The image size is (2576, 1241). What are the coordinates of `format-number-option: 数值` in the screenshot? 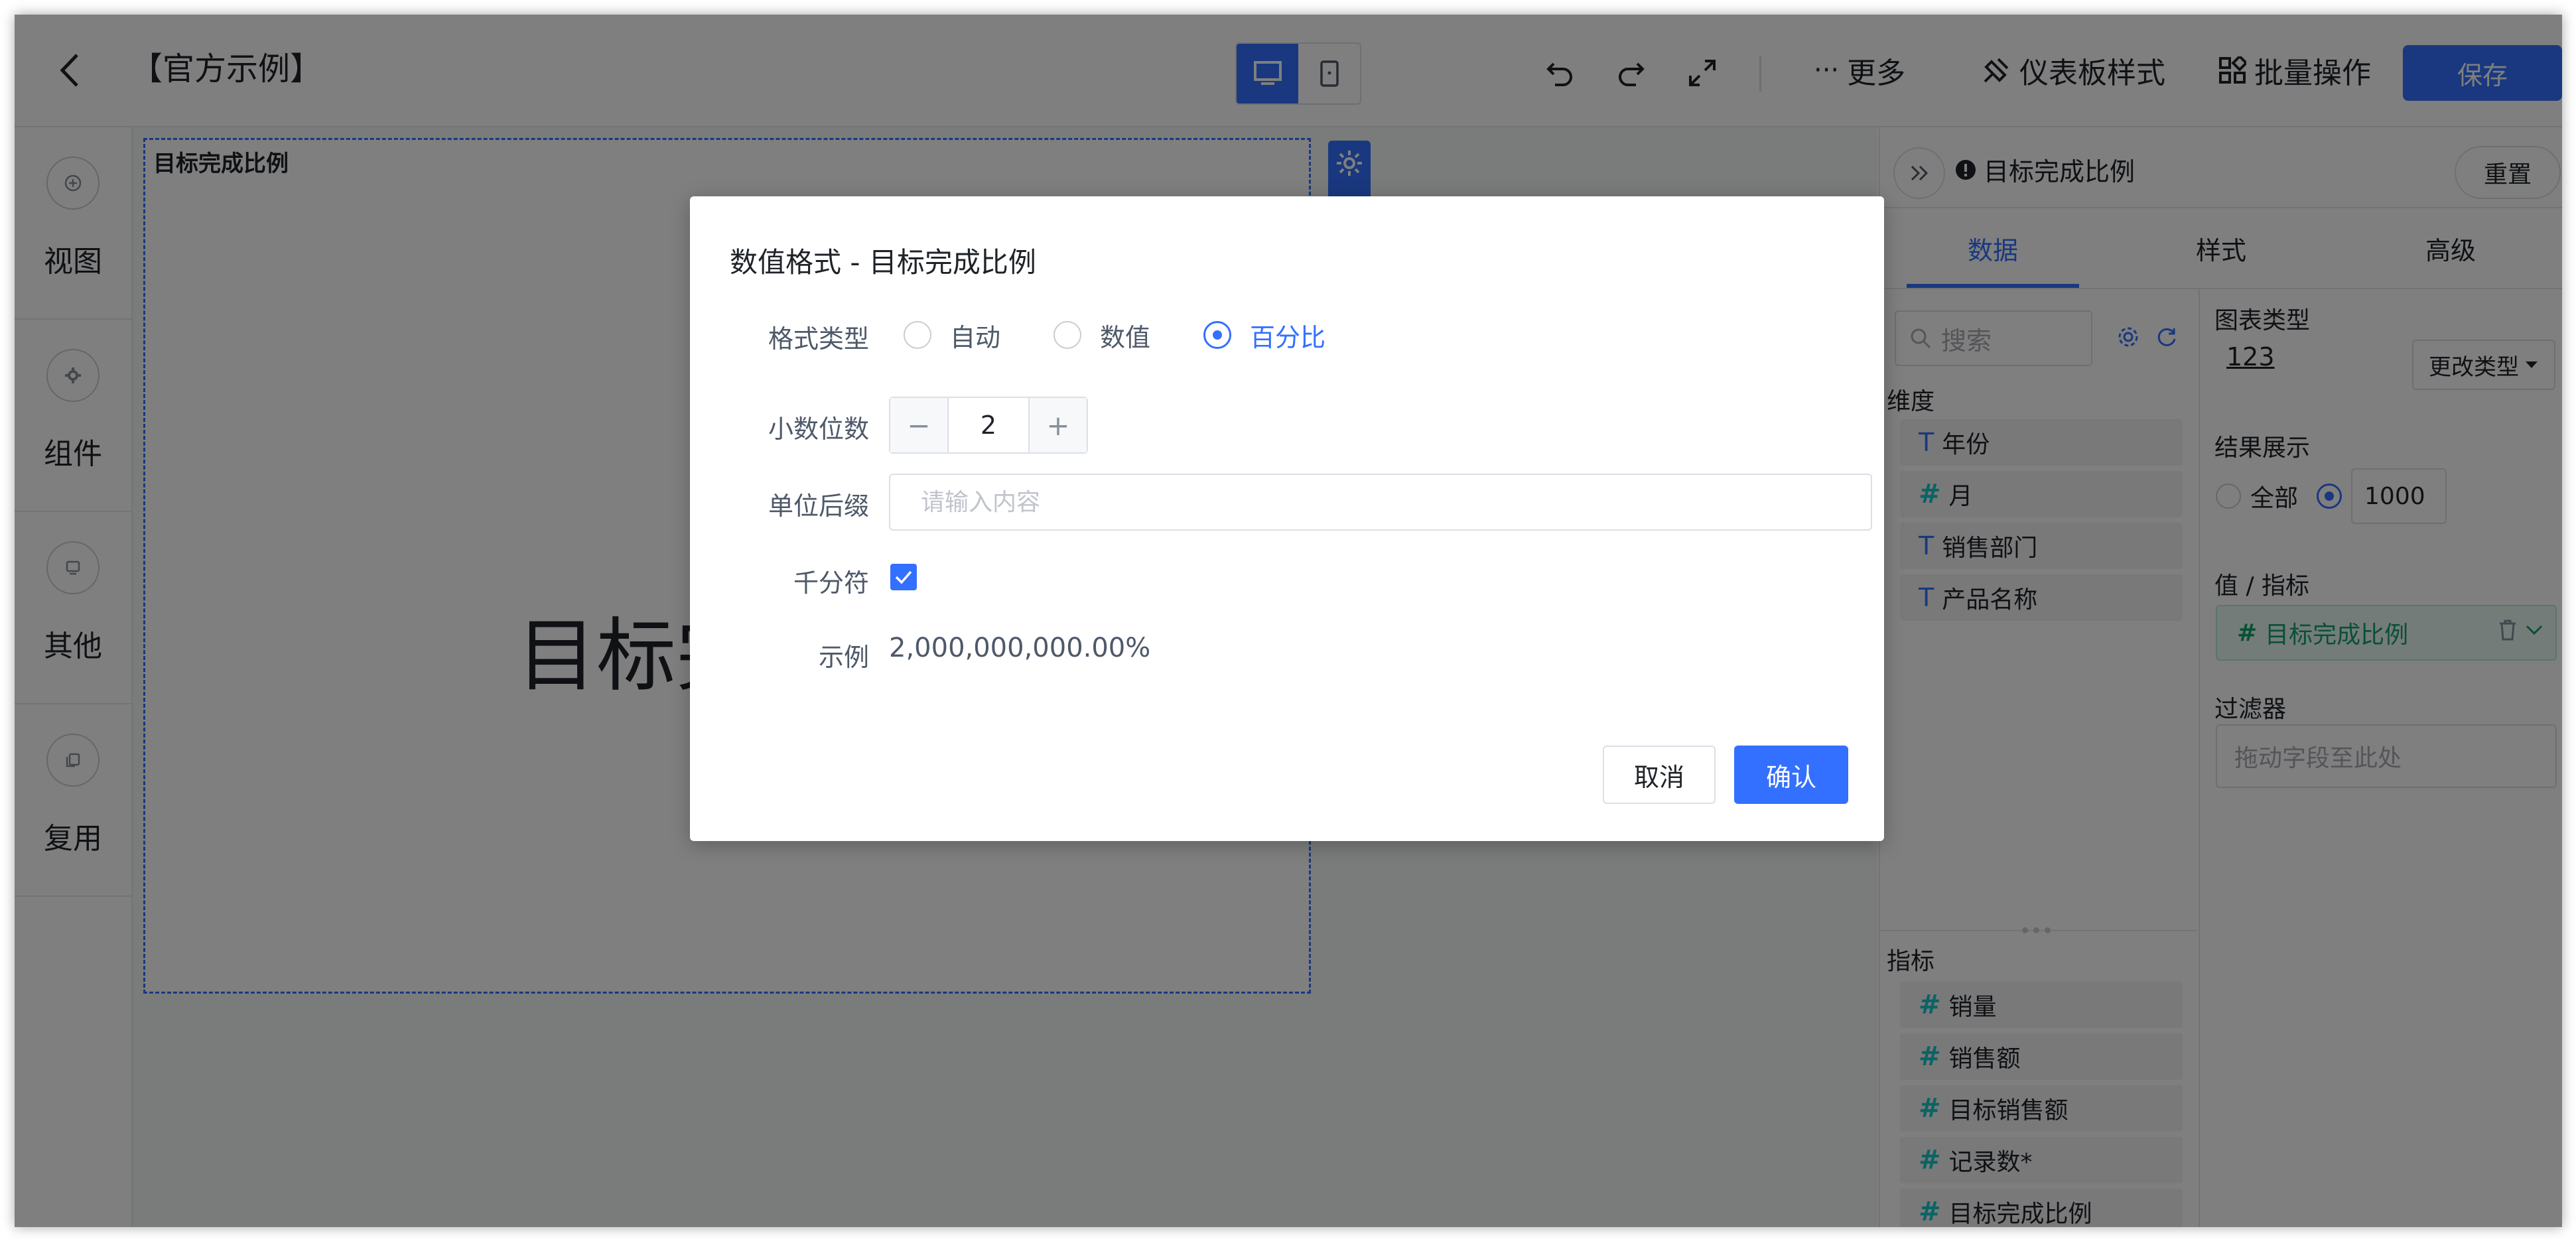 It's located at (1101, 335).